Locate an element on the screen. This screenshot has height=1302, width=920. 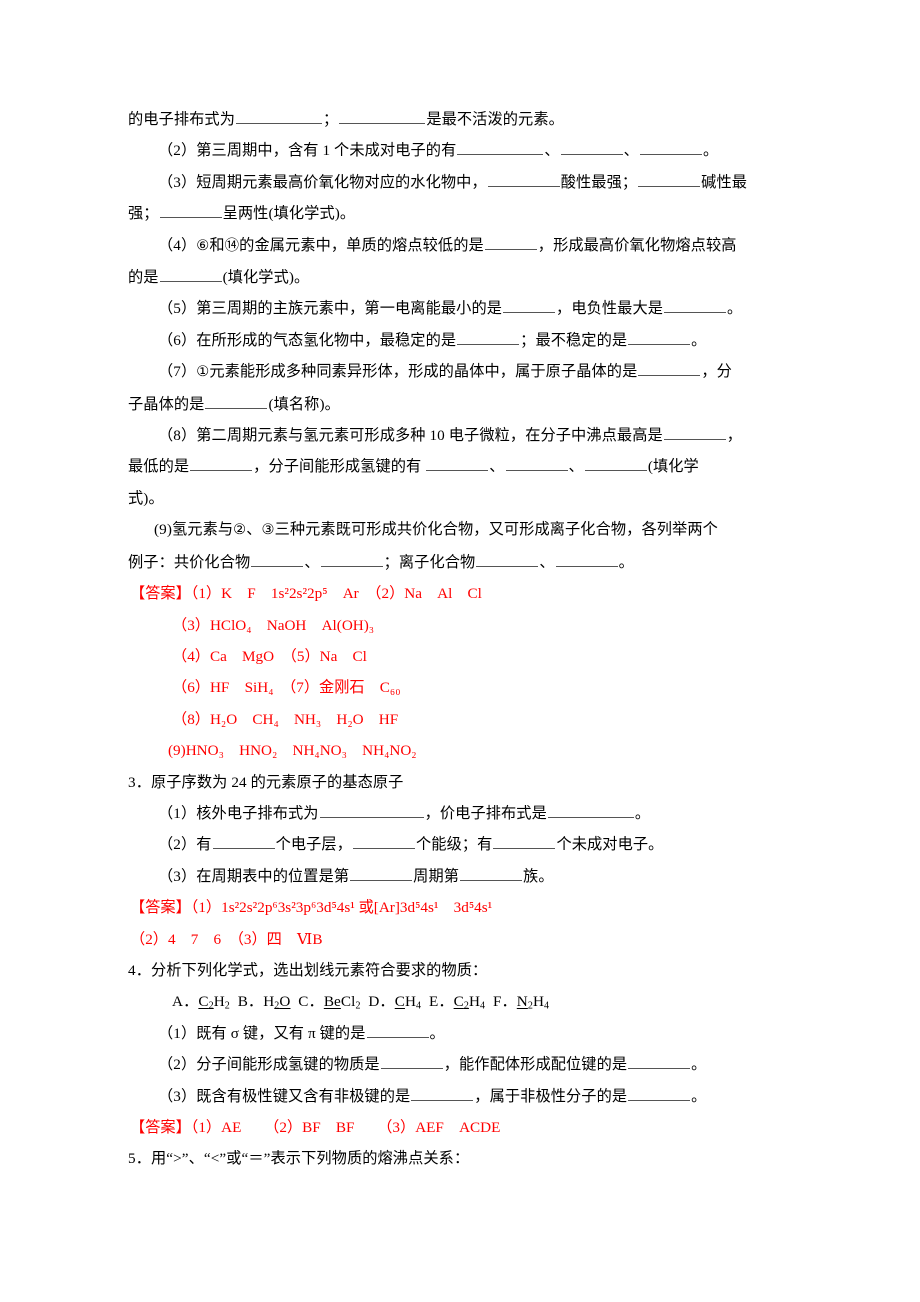
q2-item2-text-c: 、 is located at coordinates (631, 151).